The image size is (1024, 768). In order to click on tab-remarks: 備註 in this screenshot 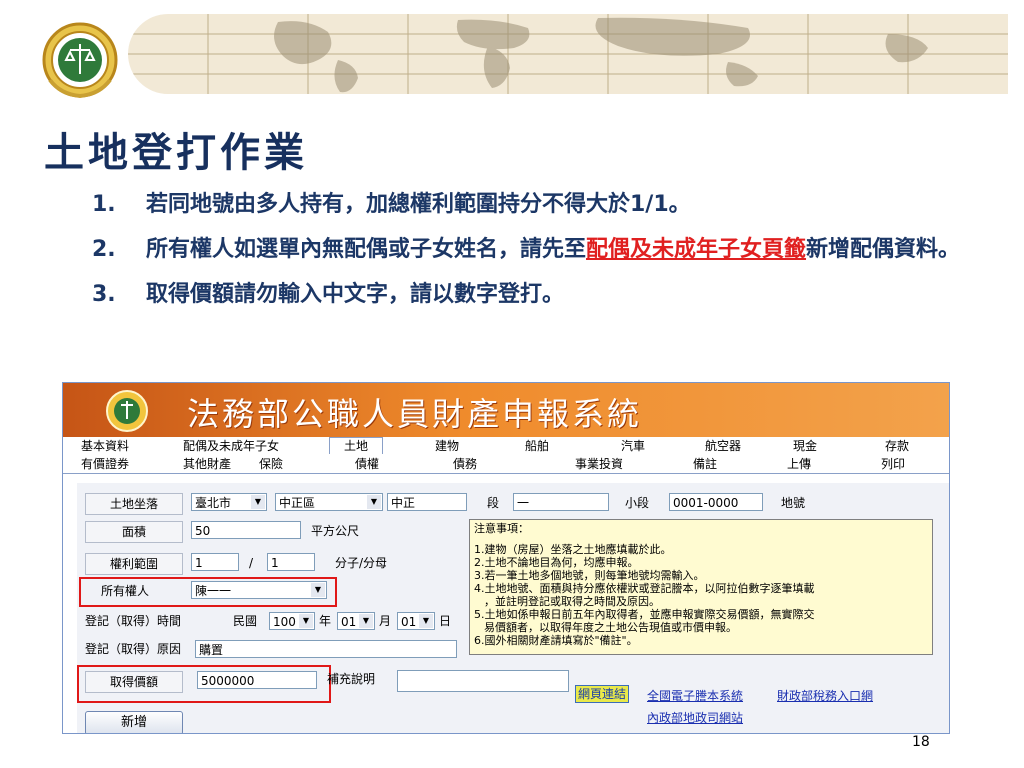, I will do `click(705, 464)`.